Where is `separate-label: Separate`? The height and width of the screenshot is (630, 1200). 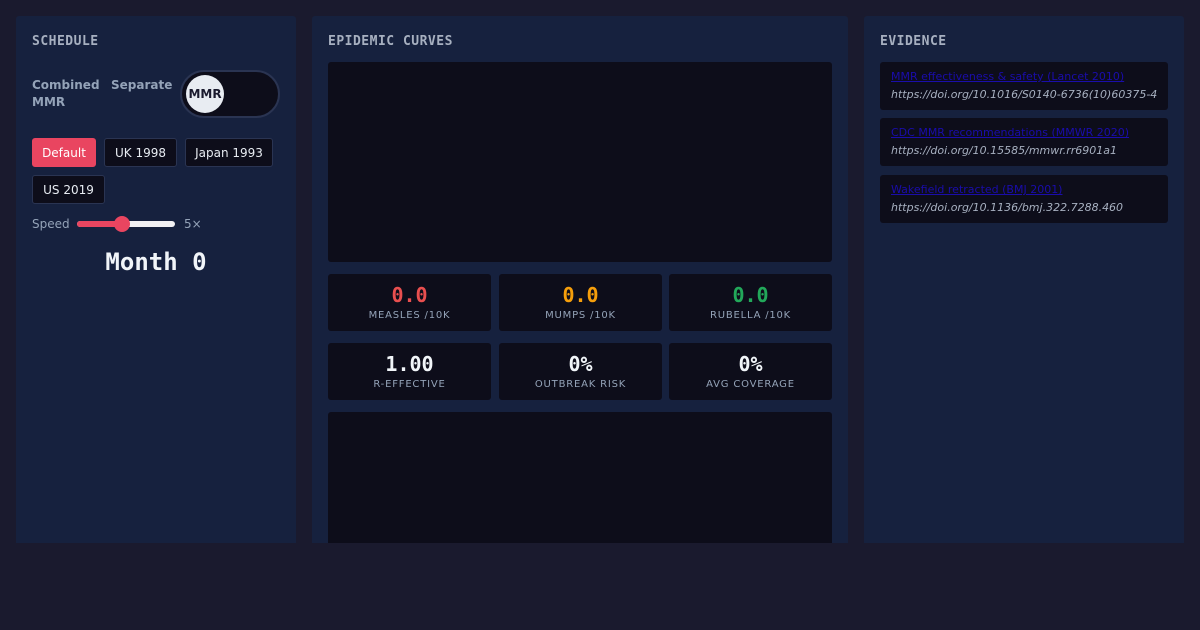
separate-label: Separate is located at coordinates (142, 85).